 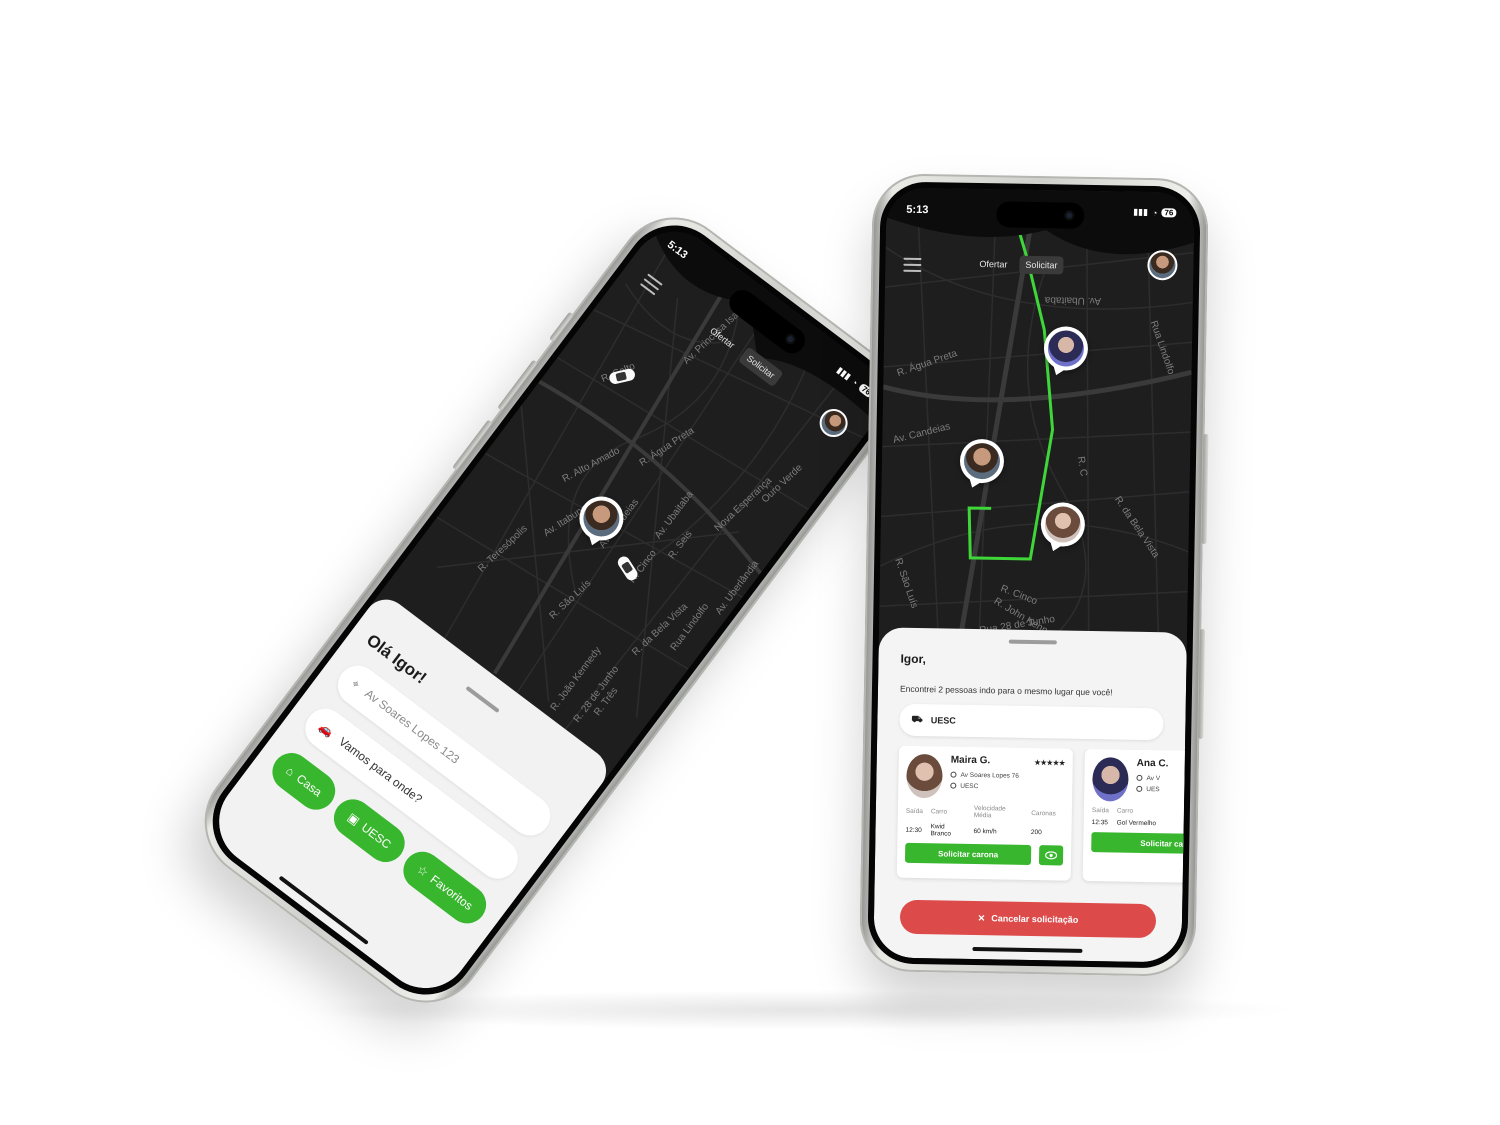 I want to click on value-carro: Gol Vermelho, so click(x=1136, y=823).